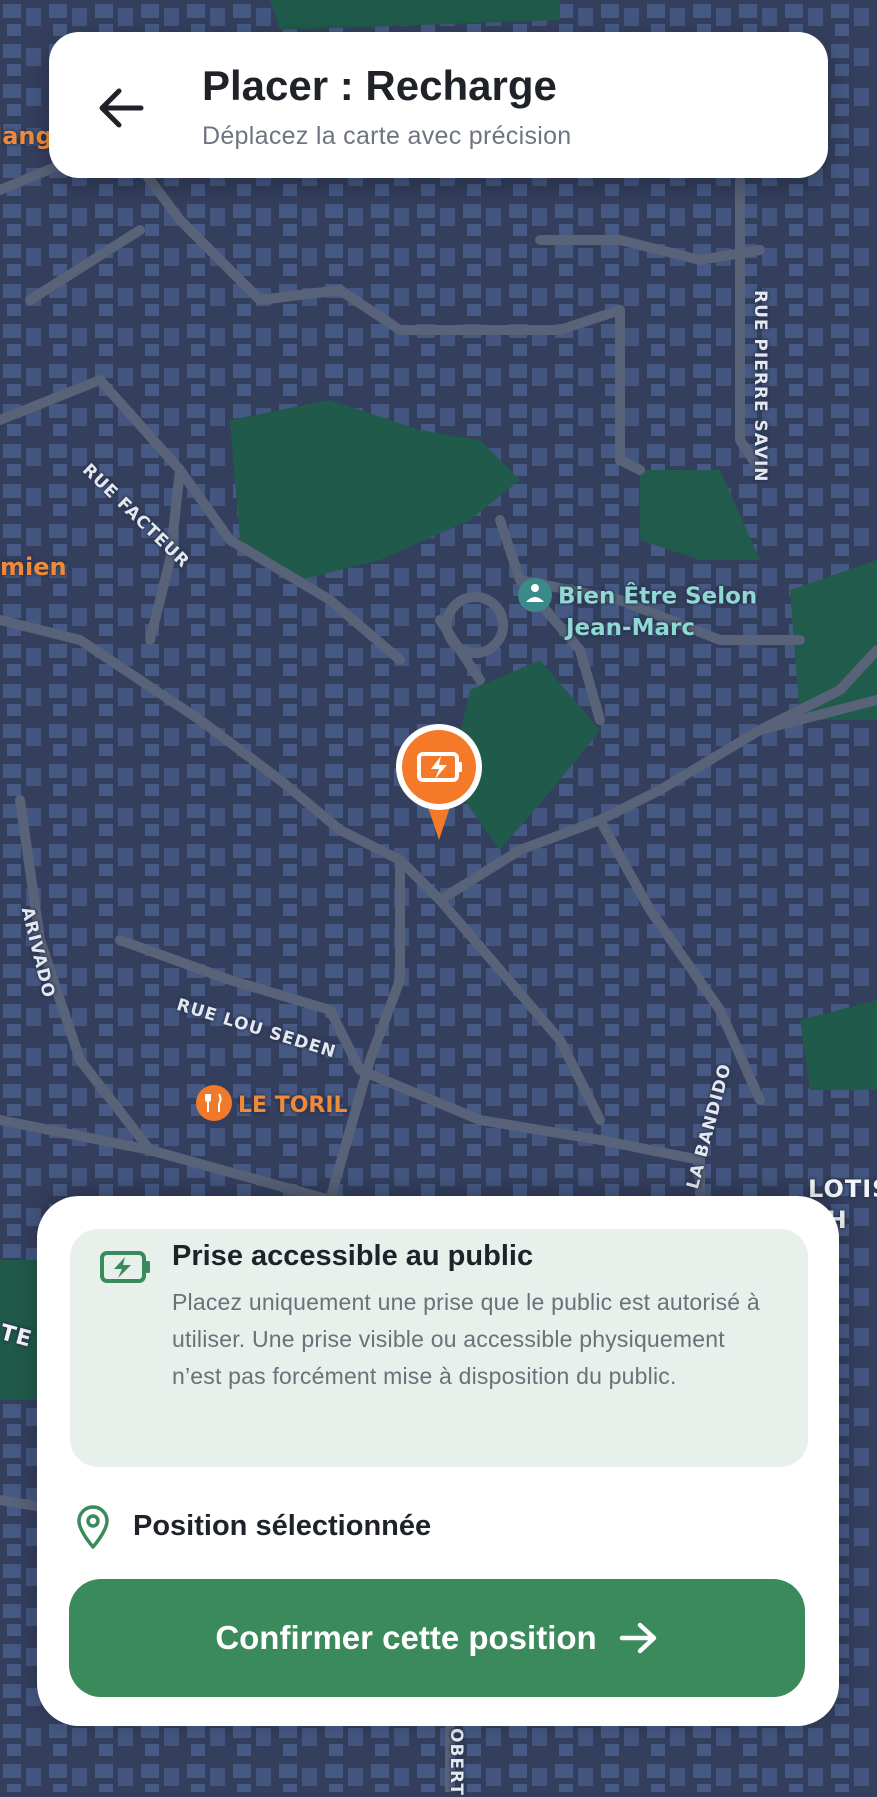 Image resolution: width=877 pixels, height=1797 pixels. I want to click on notice-title: Prise accessible au public, so click(353, 1256).